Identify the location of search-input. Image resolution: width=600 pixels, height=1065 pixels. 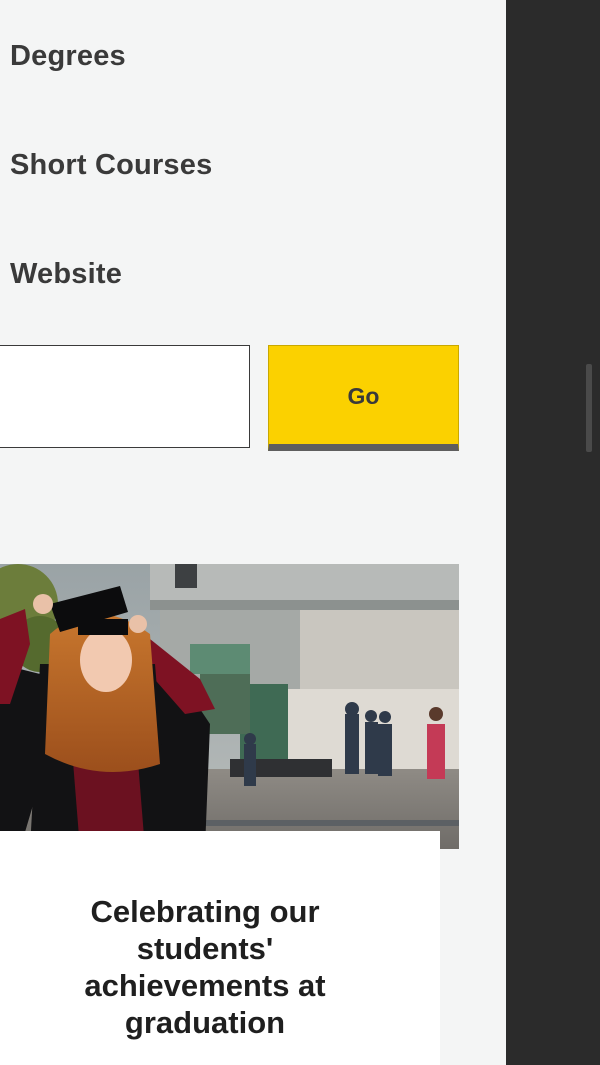
(125, 396).